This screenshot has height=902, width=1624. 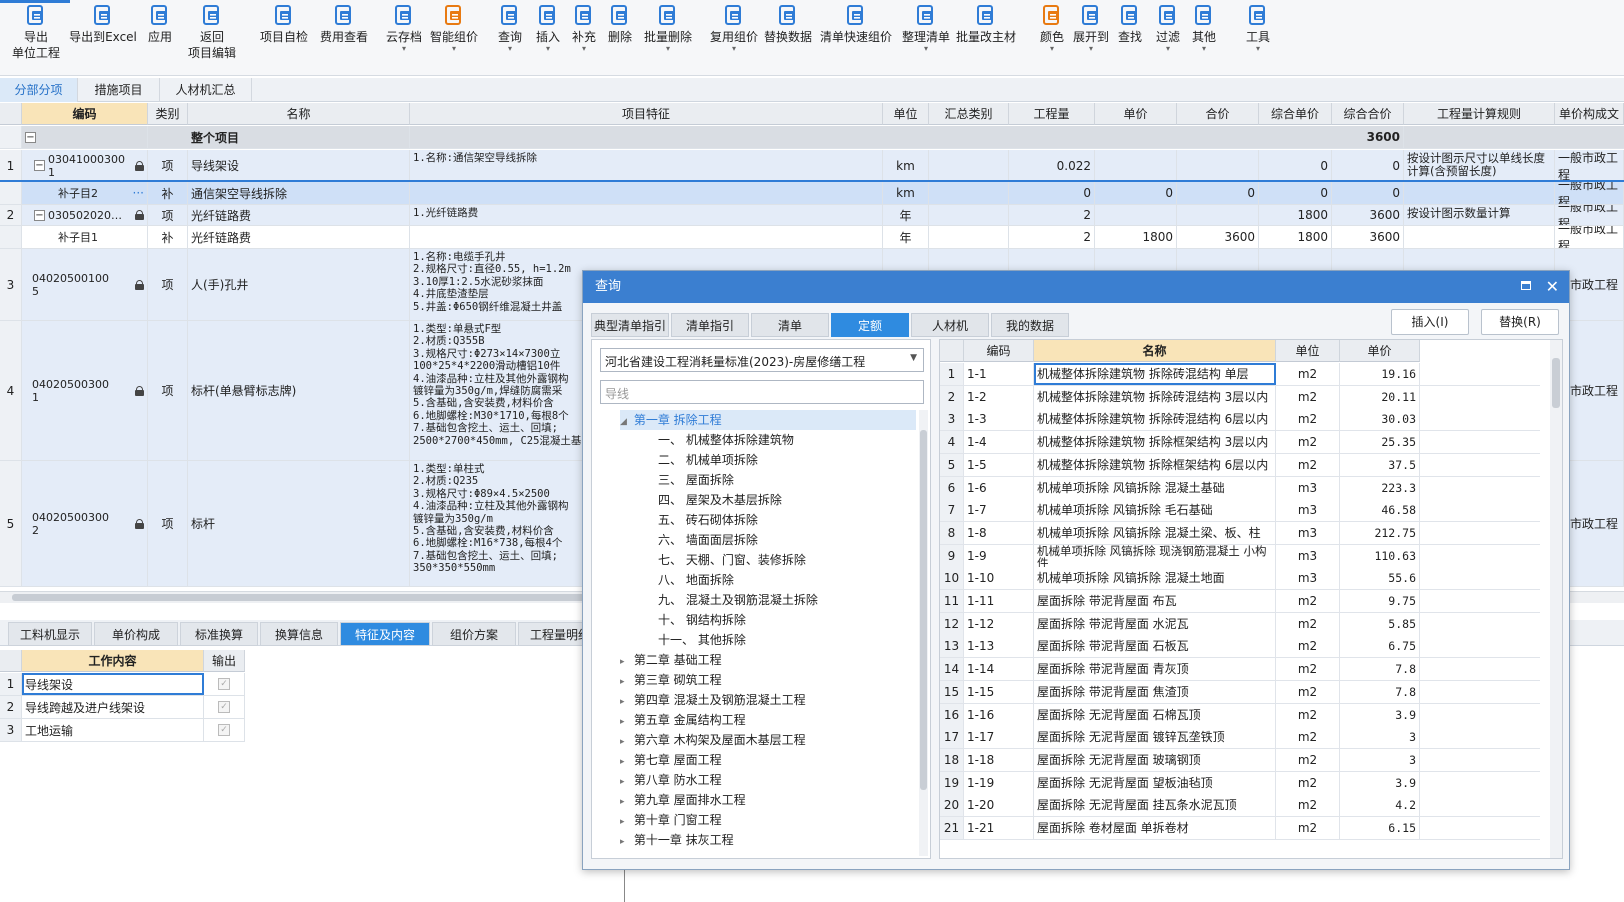 What do you see at coordinates (168, 114) in the screenshot?
I see `col-category: 类别` at bounding box center [168, 114].